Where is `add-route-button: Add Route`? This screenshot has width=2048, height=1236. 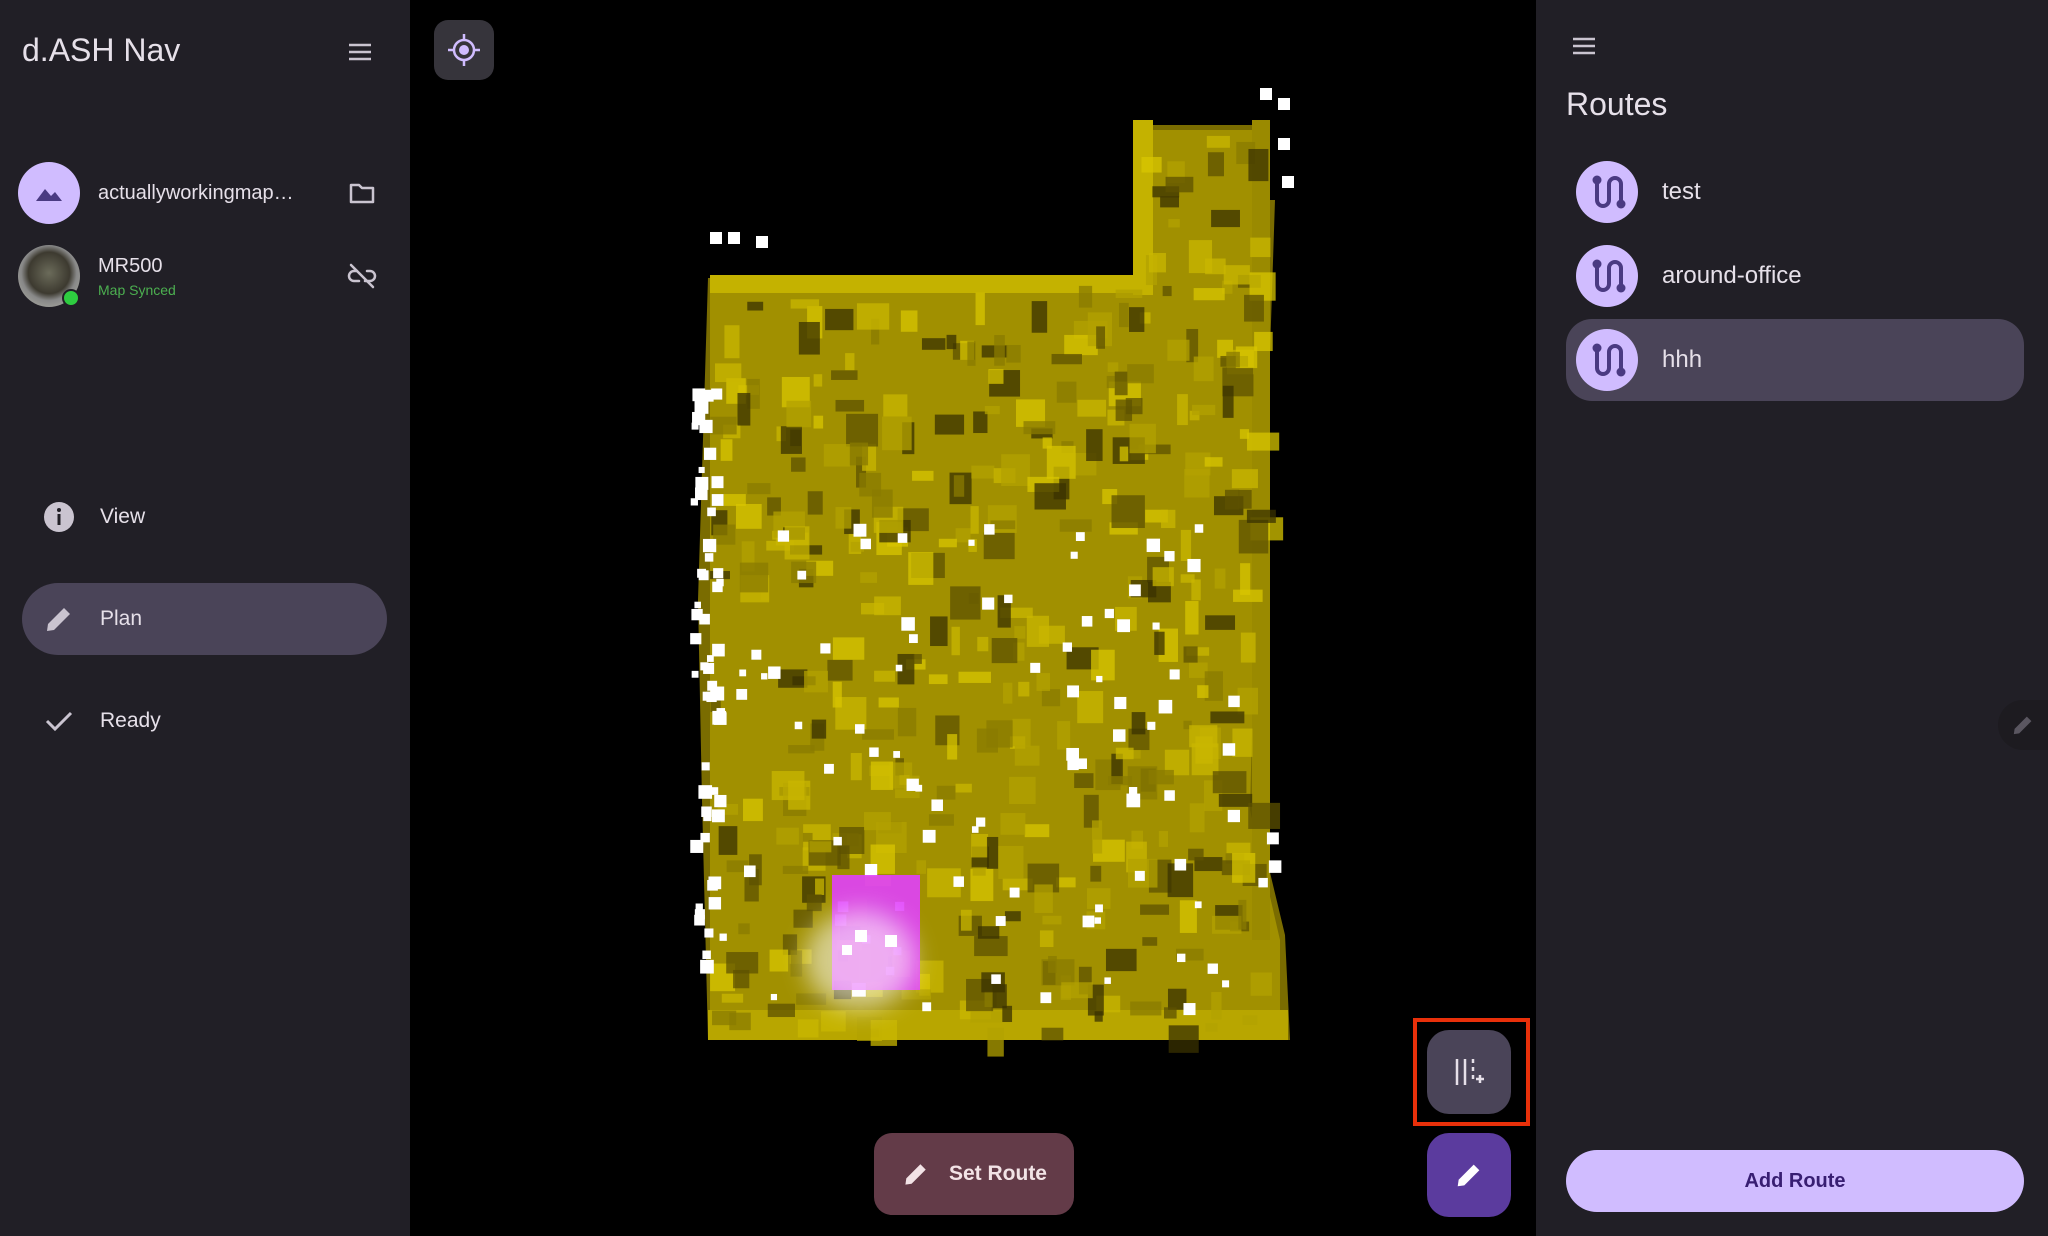
add-route-button: Add Route is located at coordinates (1795, 1181).